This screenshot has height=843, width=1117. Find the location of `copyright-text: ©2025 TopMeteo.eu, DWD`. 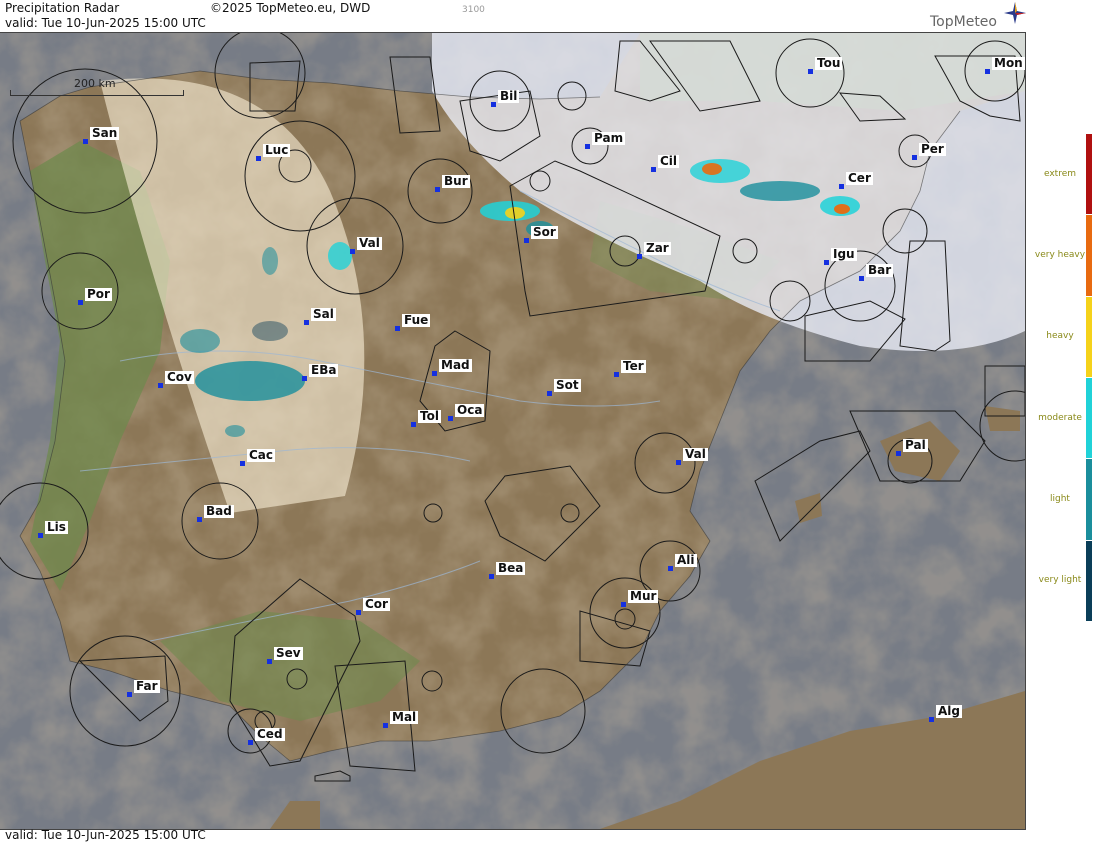

copyright-text: ©2025 TopMeteo.eu, DWD is located at coordinates (290, 8).